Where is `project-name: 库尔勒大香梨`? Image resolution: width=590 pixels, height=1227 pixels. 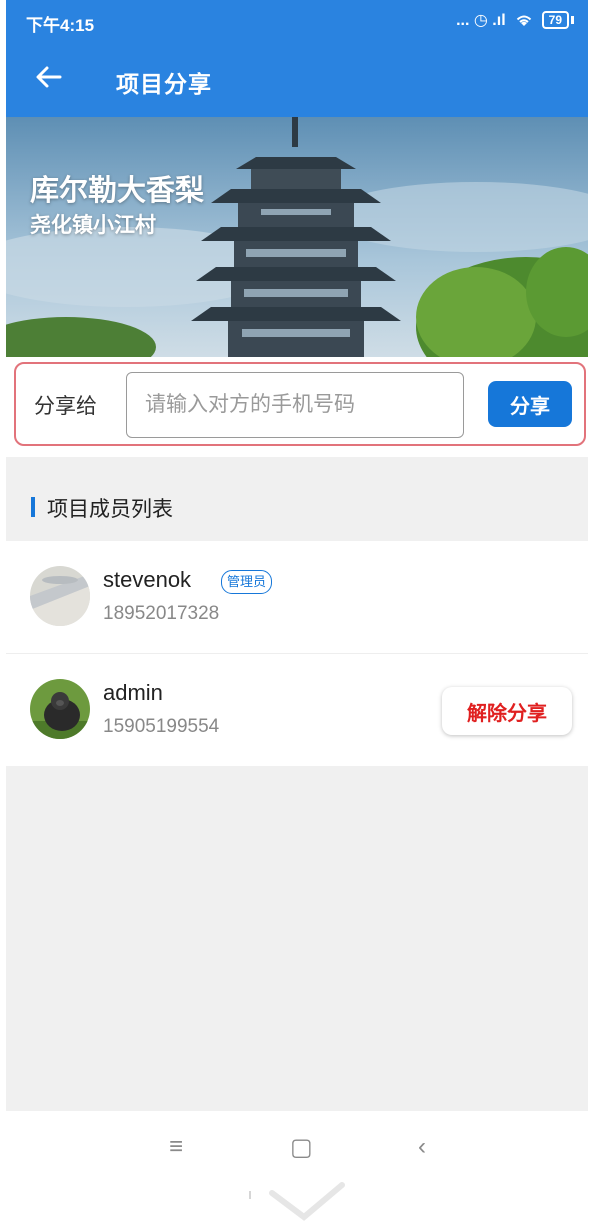
project-name: 库尔勒大香梨 is located at coordinates (117, 191).